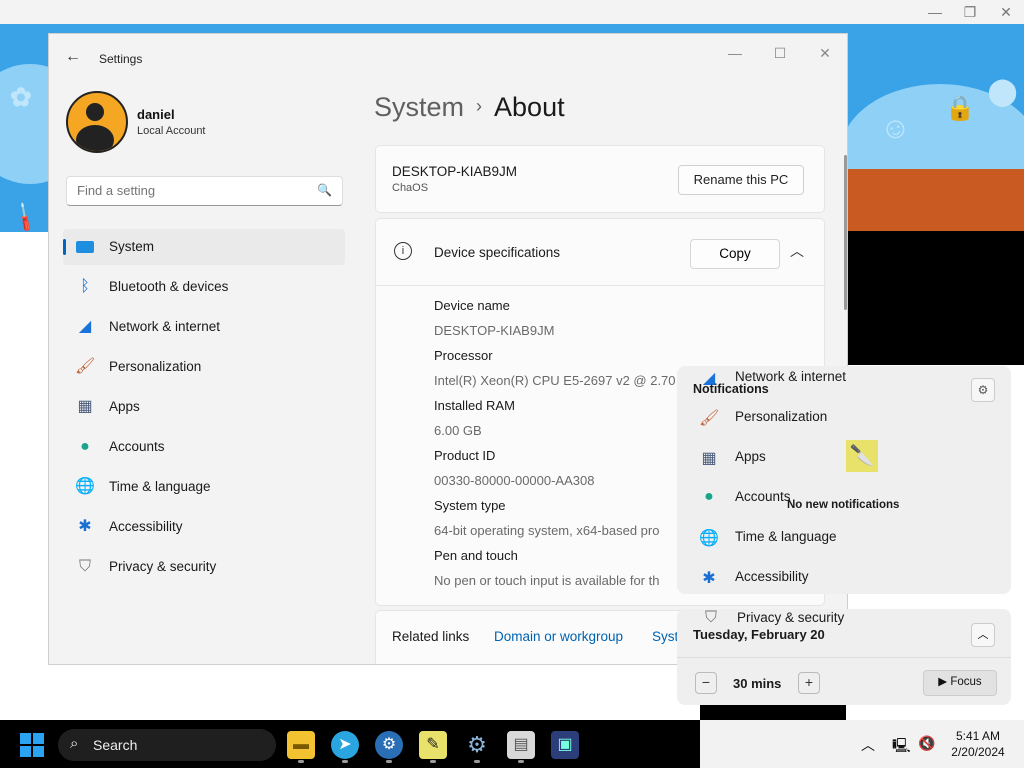 The width and height of the screenshot is (1024, 768). Describe the element at coordinates (935, 13) in the screenshot. I see `host-minimize-icon: —` at that location.